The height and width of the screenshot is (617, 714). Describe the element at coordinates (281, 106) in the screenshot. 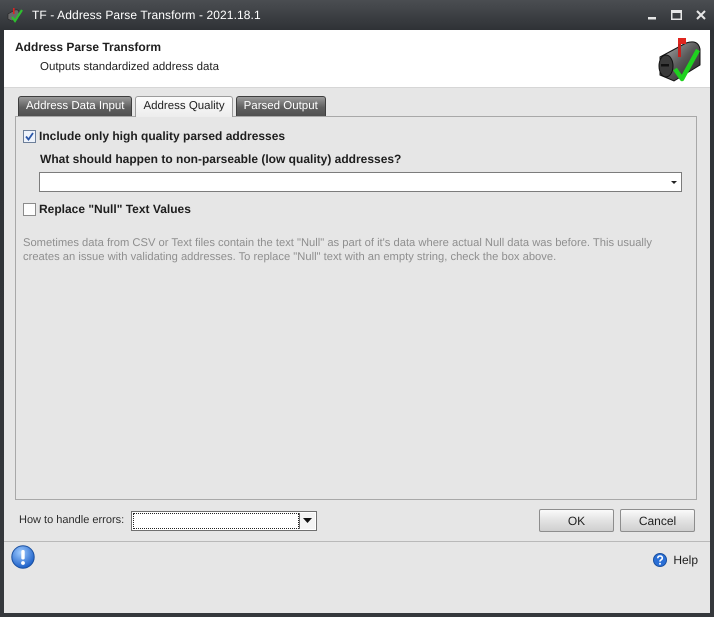

I see `tab: Parsed Output` at that location.